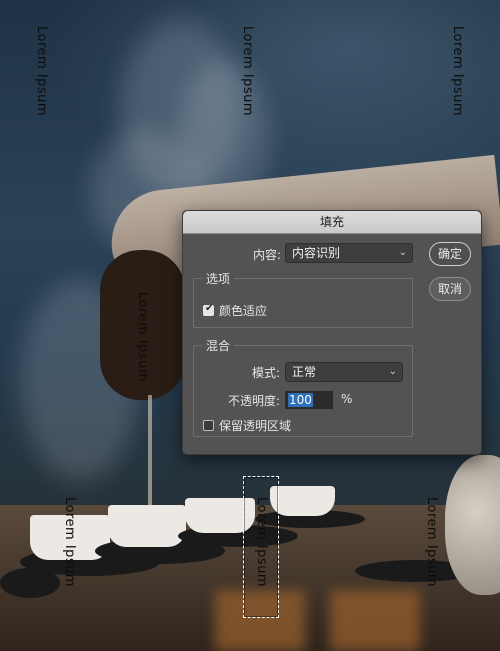 The height and width of the screenshot is (651, 500). I want to click on color-adapt-checkbox: ✔, so click(208, 309).